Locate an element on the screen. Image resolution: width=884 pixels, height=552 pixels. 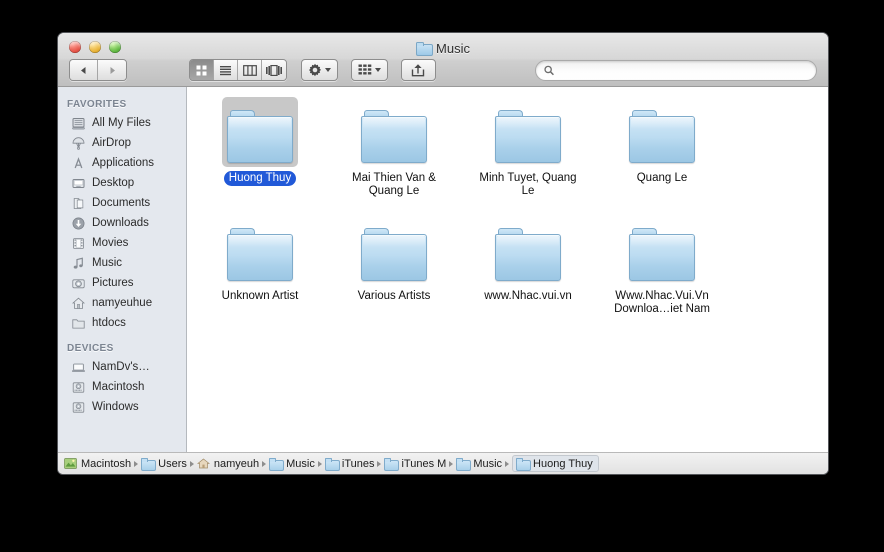
sidebar-item-label: Documents is located at coordinates (121, 203).